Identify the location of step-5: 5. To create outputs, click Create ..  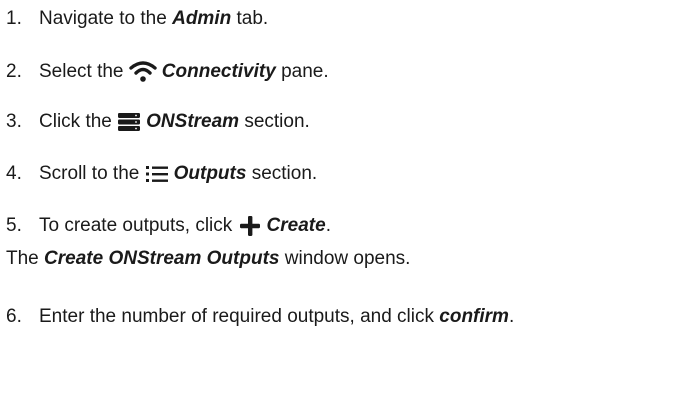
(165, 226).